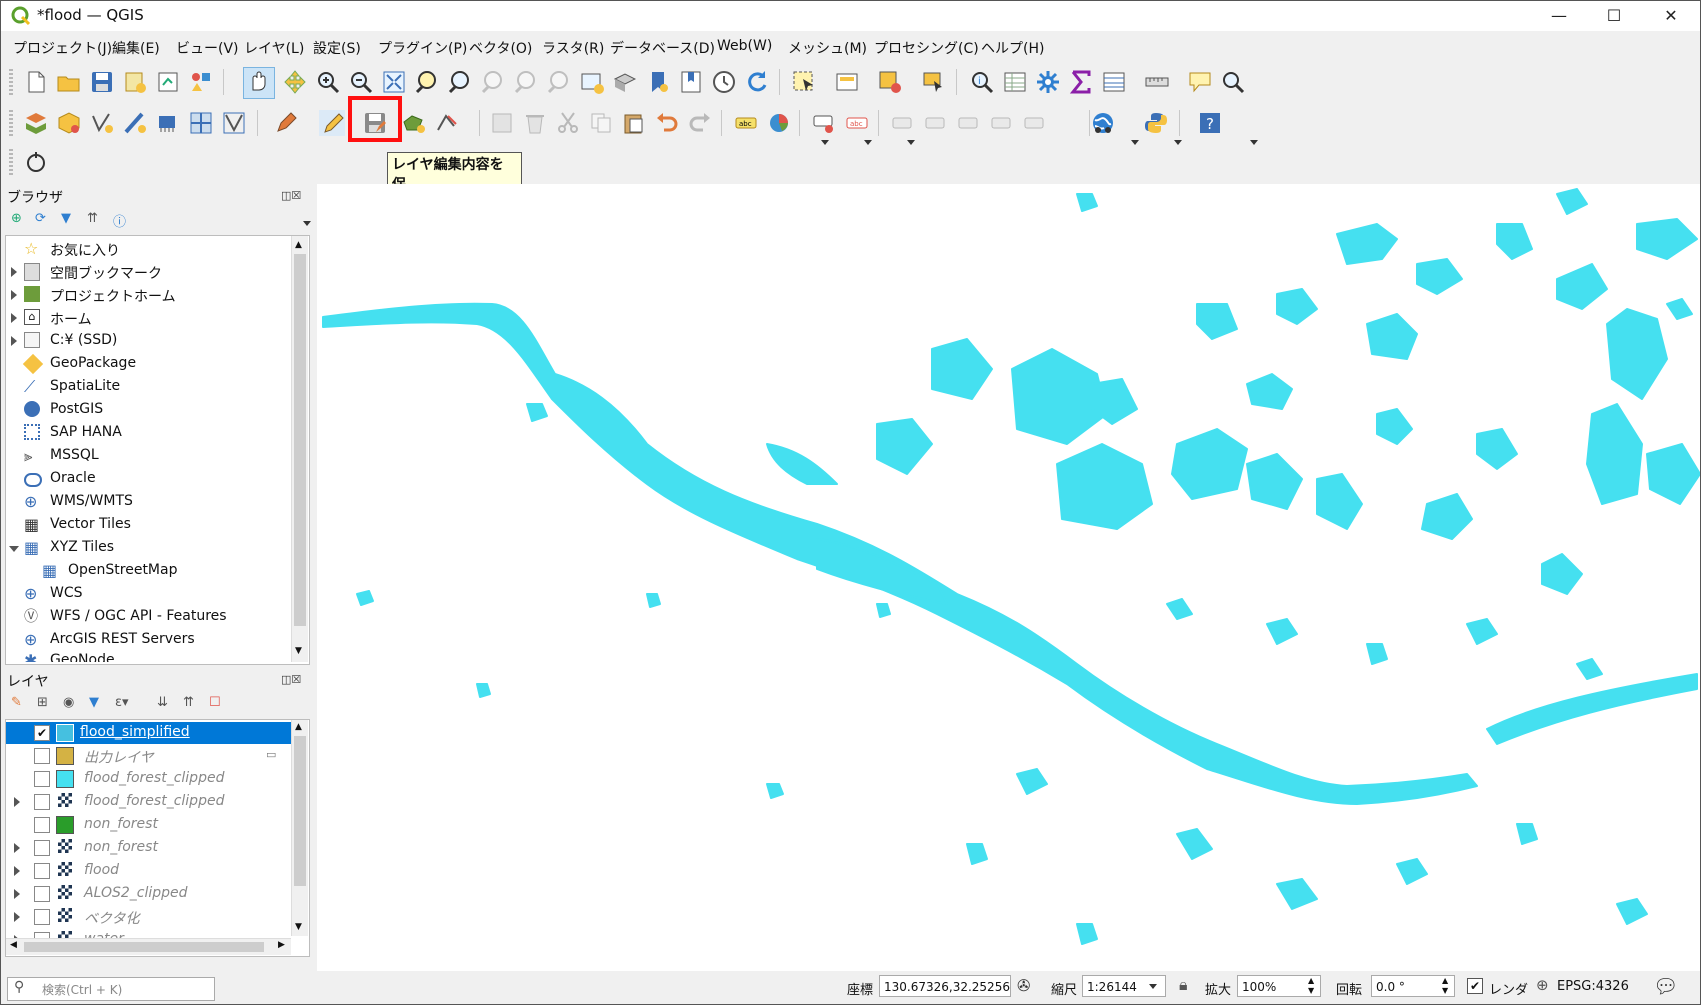  I want to click on memory-layer-icon: ▭, so click(271, 754).